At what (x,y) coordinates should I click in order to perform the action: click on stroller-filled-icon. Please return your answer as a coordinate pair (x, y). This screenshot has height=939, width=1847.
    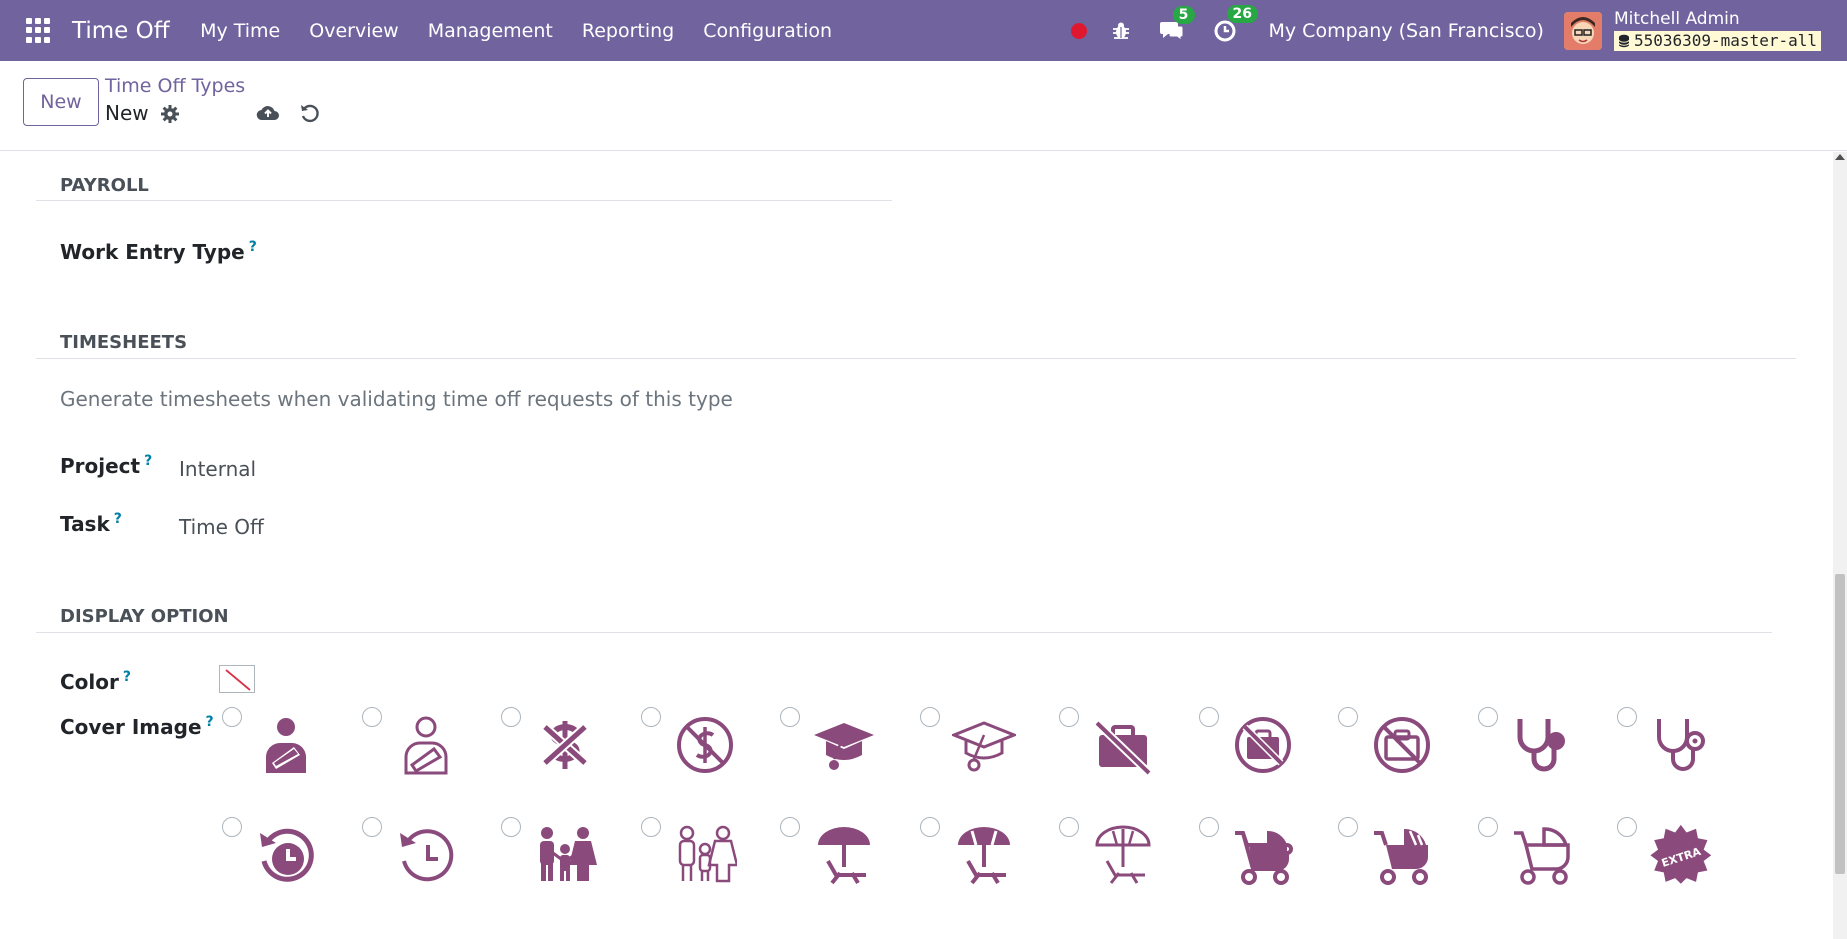
    Looking at the image, I should click on (1263, 855).